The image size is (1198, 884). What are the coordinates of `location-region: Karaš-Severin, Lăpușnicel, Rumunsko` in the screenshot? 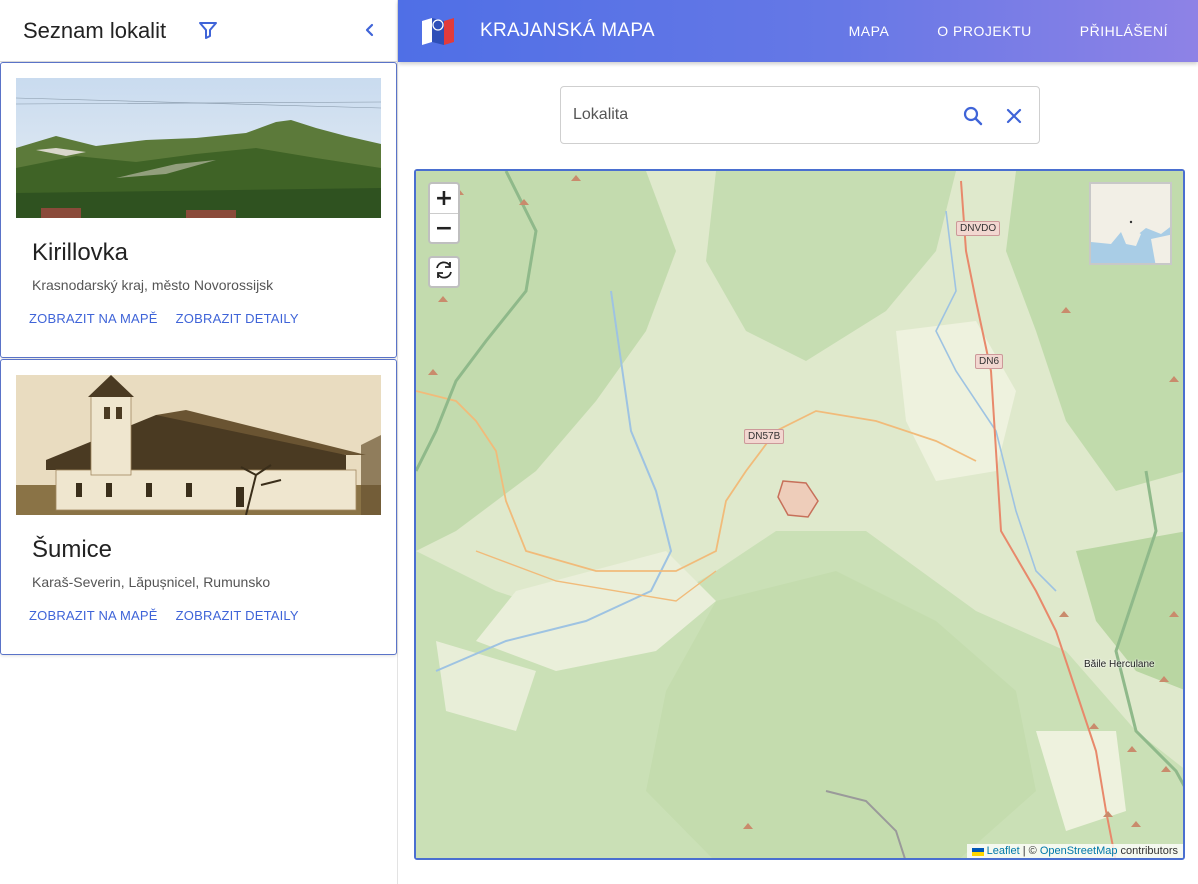 It's located at (151, 582).